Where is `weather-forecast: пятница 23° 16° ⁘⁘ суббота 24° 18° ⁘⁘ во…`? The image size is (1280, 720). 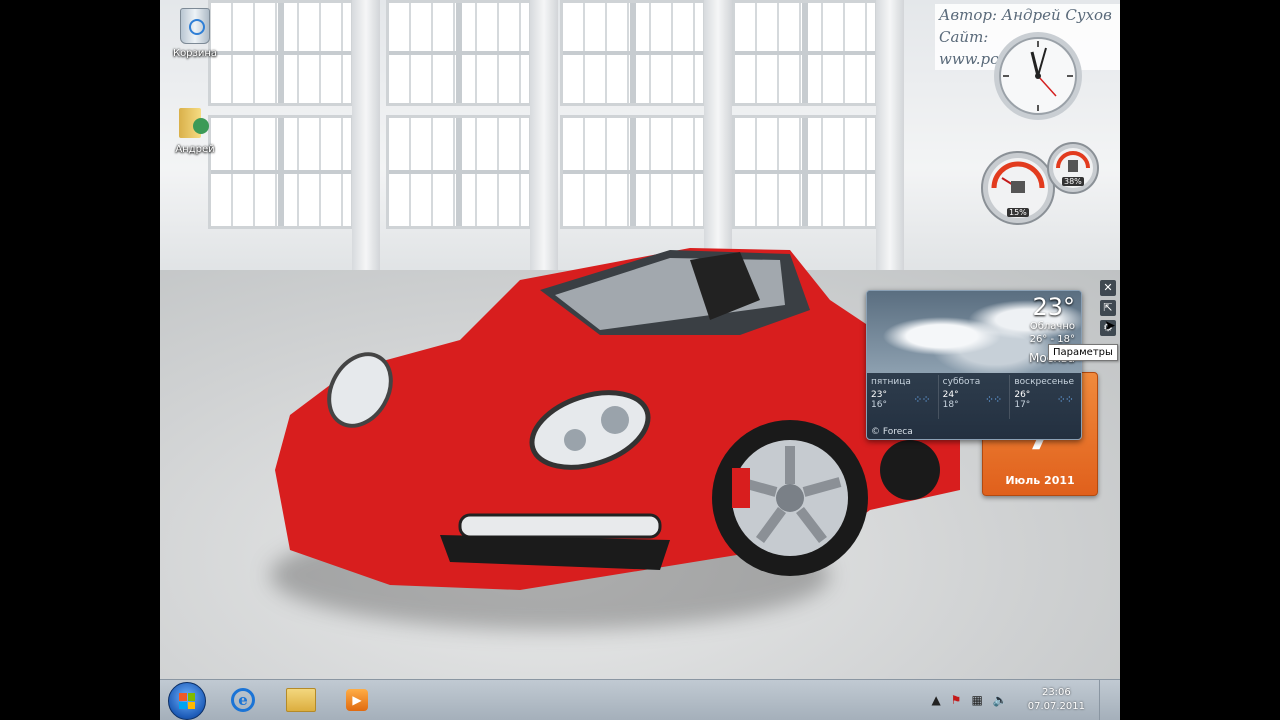 weather-forecast: пятница 23° 16° ⁘⁘ суббота 24° 18° ⁘⁘ во… is located at coordinates (974, 397).